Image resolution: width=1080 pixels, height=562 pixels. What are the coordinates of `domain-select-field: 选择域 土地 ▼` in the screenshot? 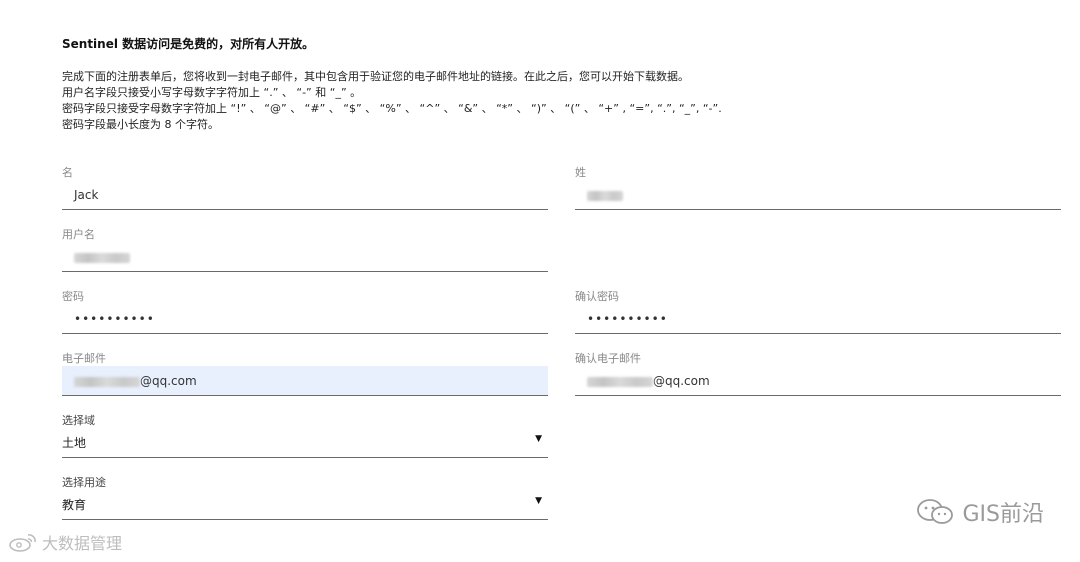 It's located at (305, 438).